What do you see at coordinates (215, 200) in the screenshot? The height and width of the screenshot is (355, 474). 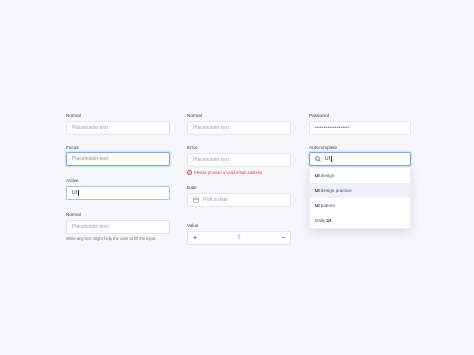 I see `date-placeholder: Pick a date` at bounding box center [215, 200].